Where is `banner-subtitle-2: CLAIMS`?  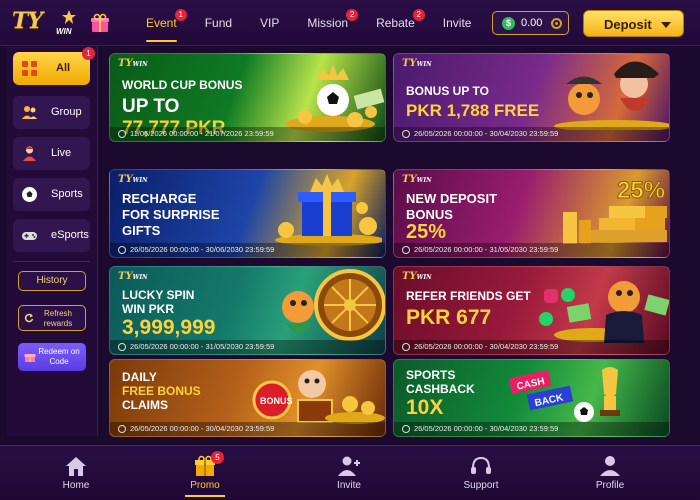 banner-subtitle-2: CLAIMS is located at coordinates (145, 405).